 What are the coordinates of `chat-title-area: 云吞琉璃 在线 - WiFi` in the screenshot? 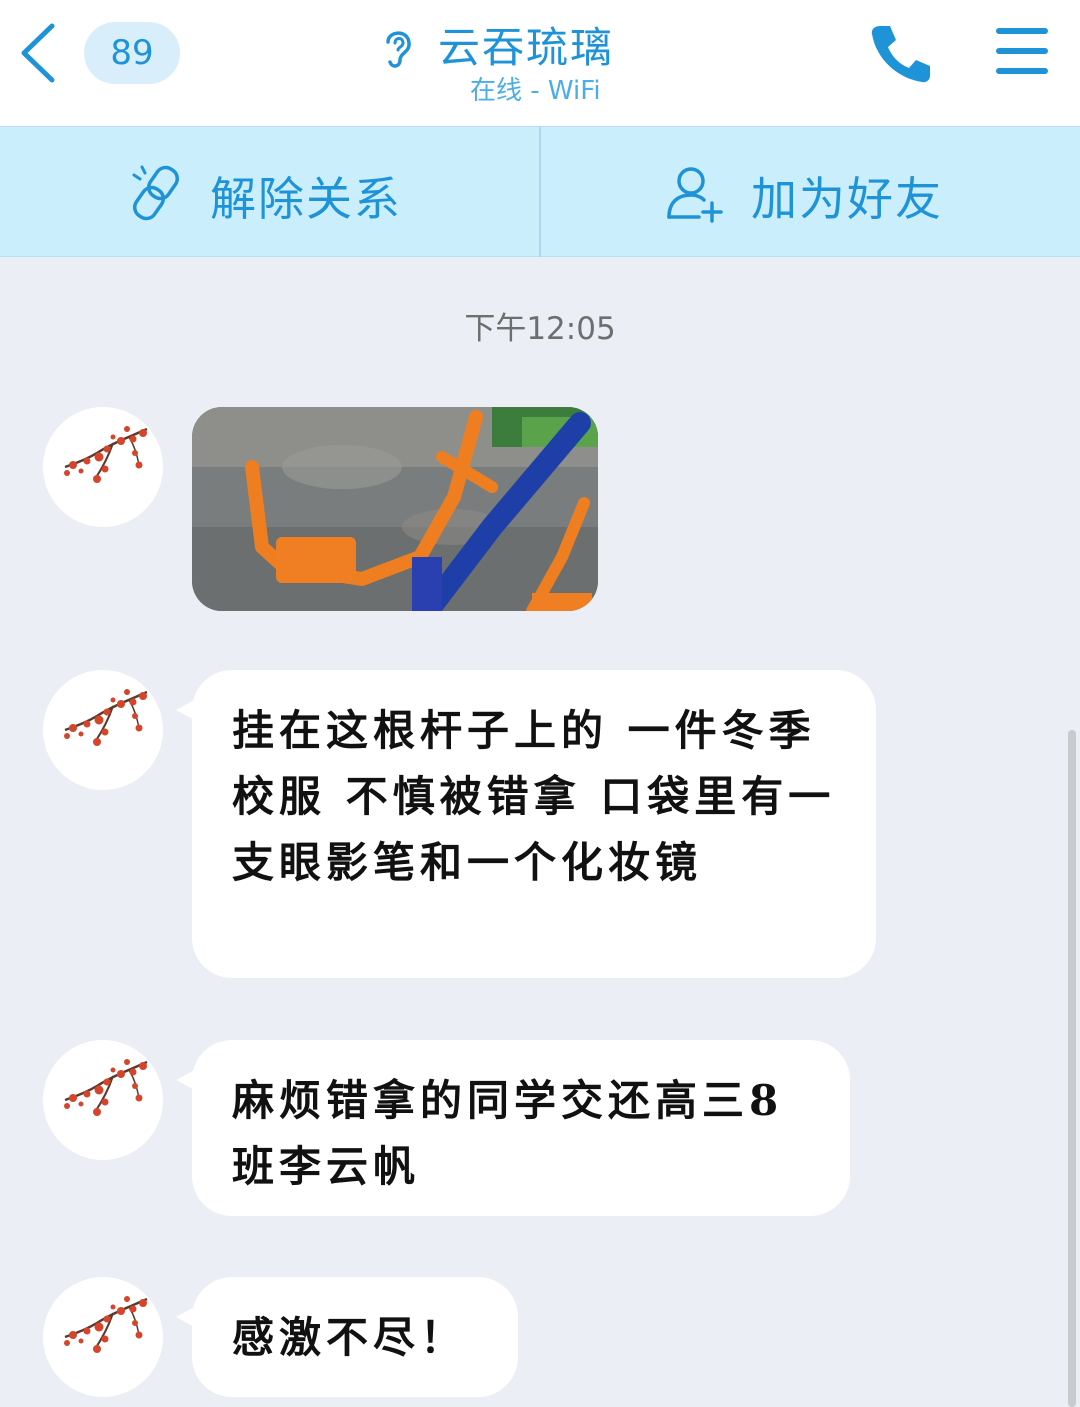 It's located at (540, 63).